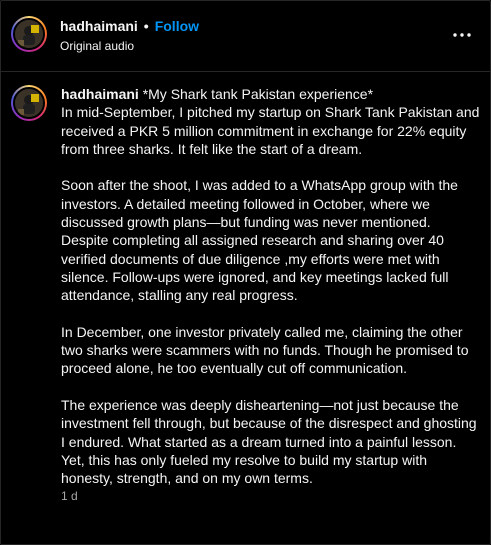  What do you see at coordinates (177, 26) in the screenshot?
I see `follow-button: Follow` at bounding box center [177, 26].